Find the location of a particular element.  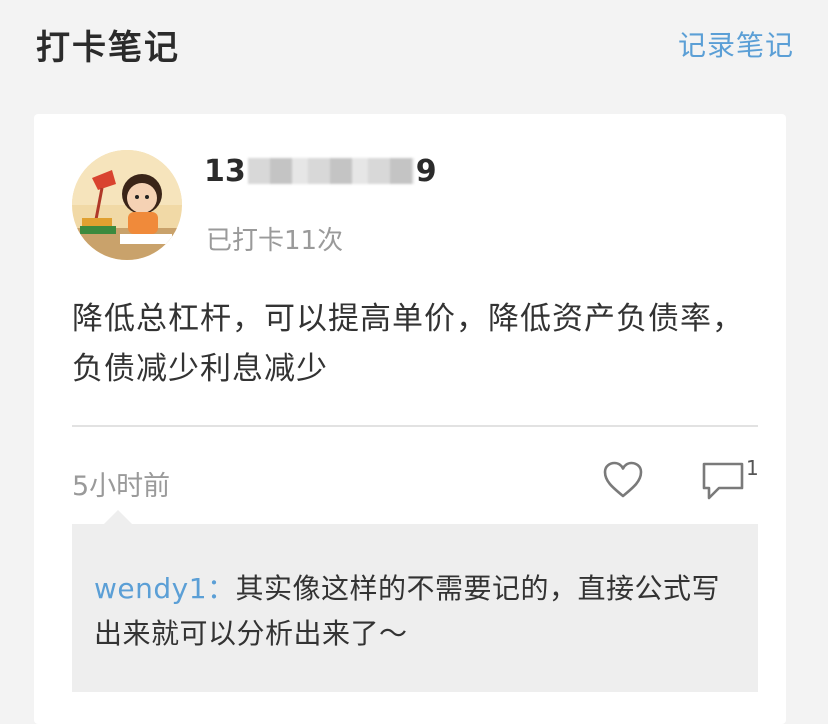

header: 打卡笔记 记录笔记 is located at coordinates (414, 45).